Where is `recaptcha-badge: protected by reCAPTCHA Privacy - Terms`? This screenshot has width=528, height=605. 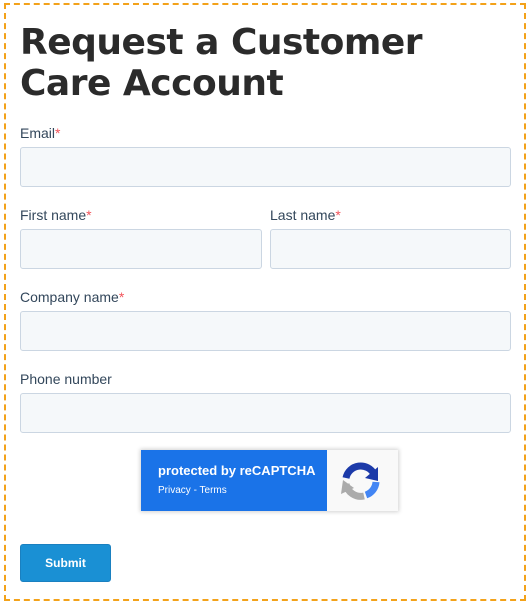
recaptcha-badge: protected by reCAPTCHA Privacy - Terms is located at coordinates (269, 480).